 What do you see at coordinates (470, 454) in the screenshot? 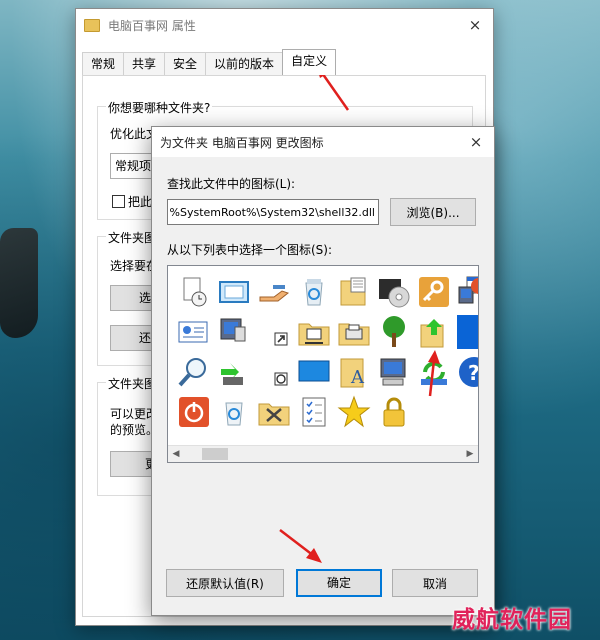
I see `scroll-right-icon: ▶` at bounding box center [470, 454].